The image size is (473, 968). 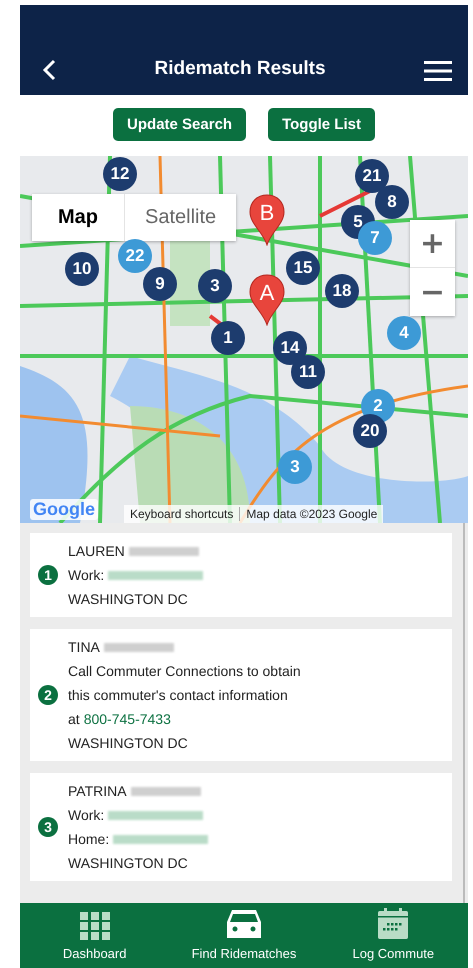 What do you see at coordinates (464, 713) in the screenshot?
I see `scroll-bar` at bounding box center [464, 713].